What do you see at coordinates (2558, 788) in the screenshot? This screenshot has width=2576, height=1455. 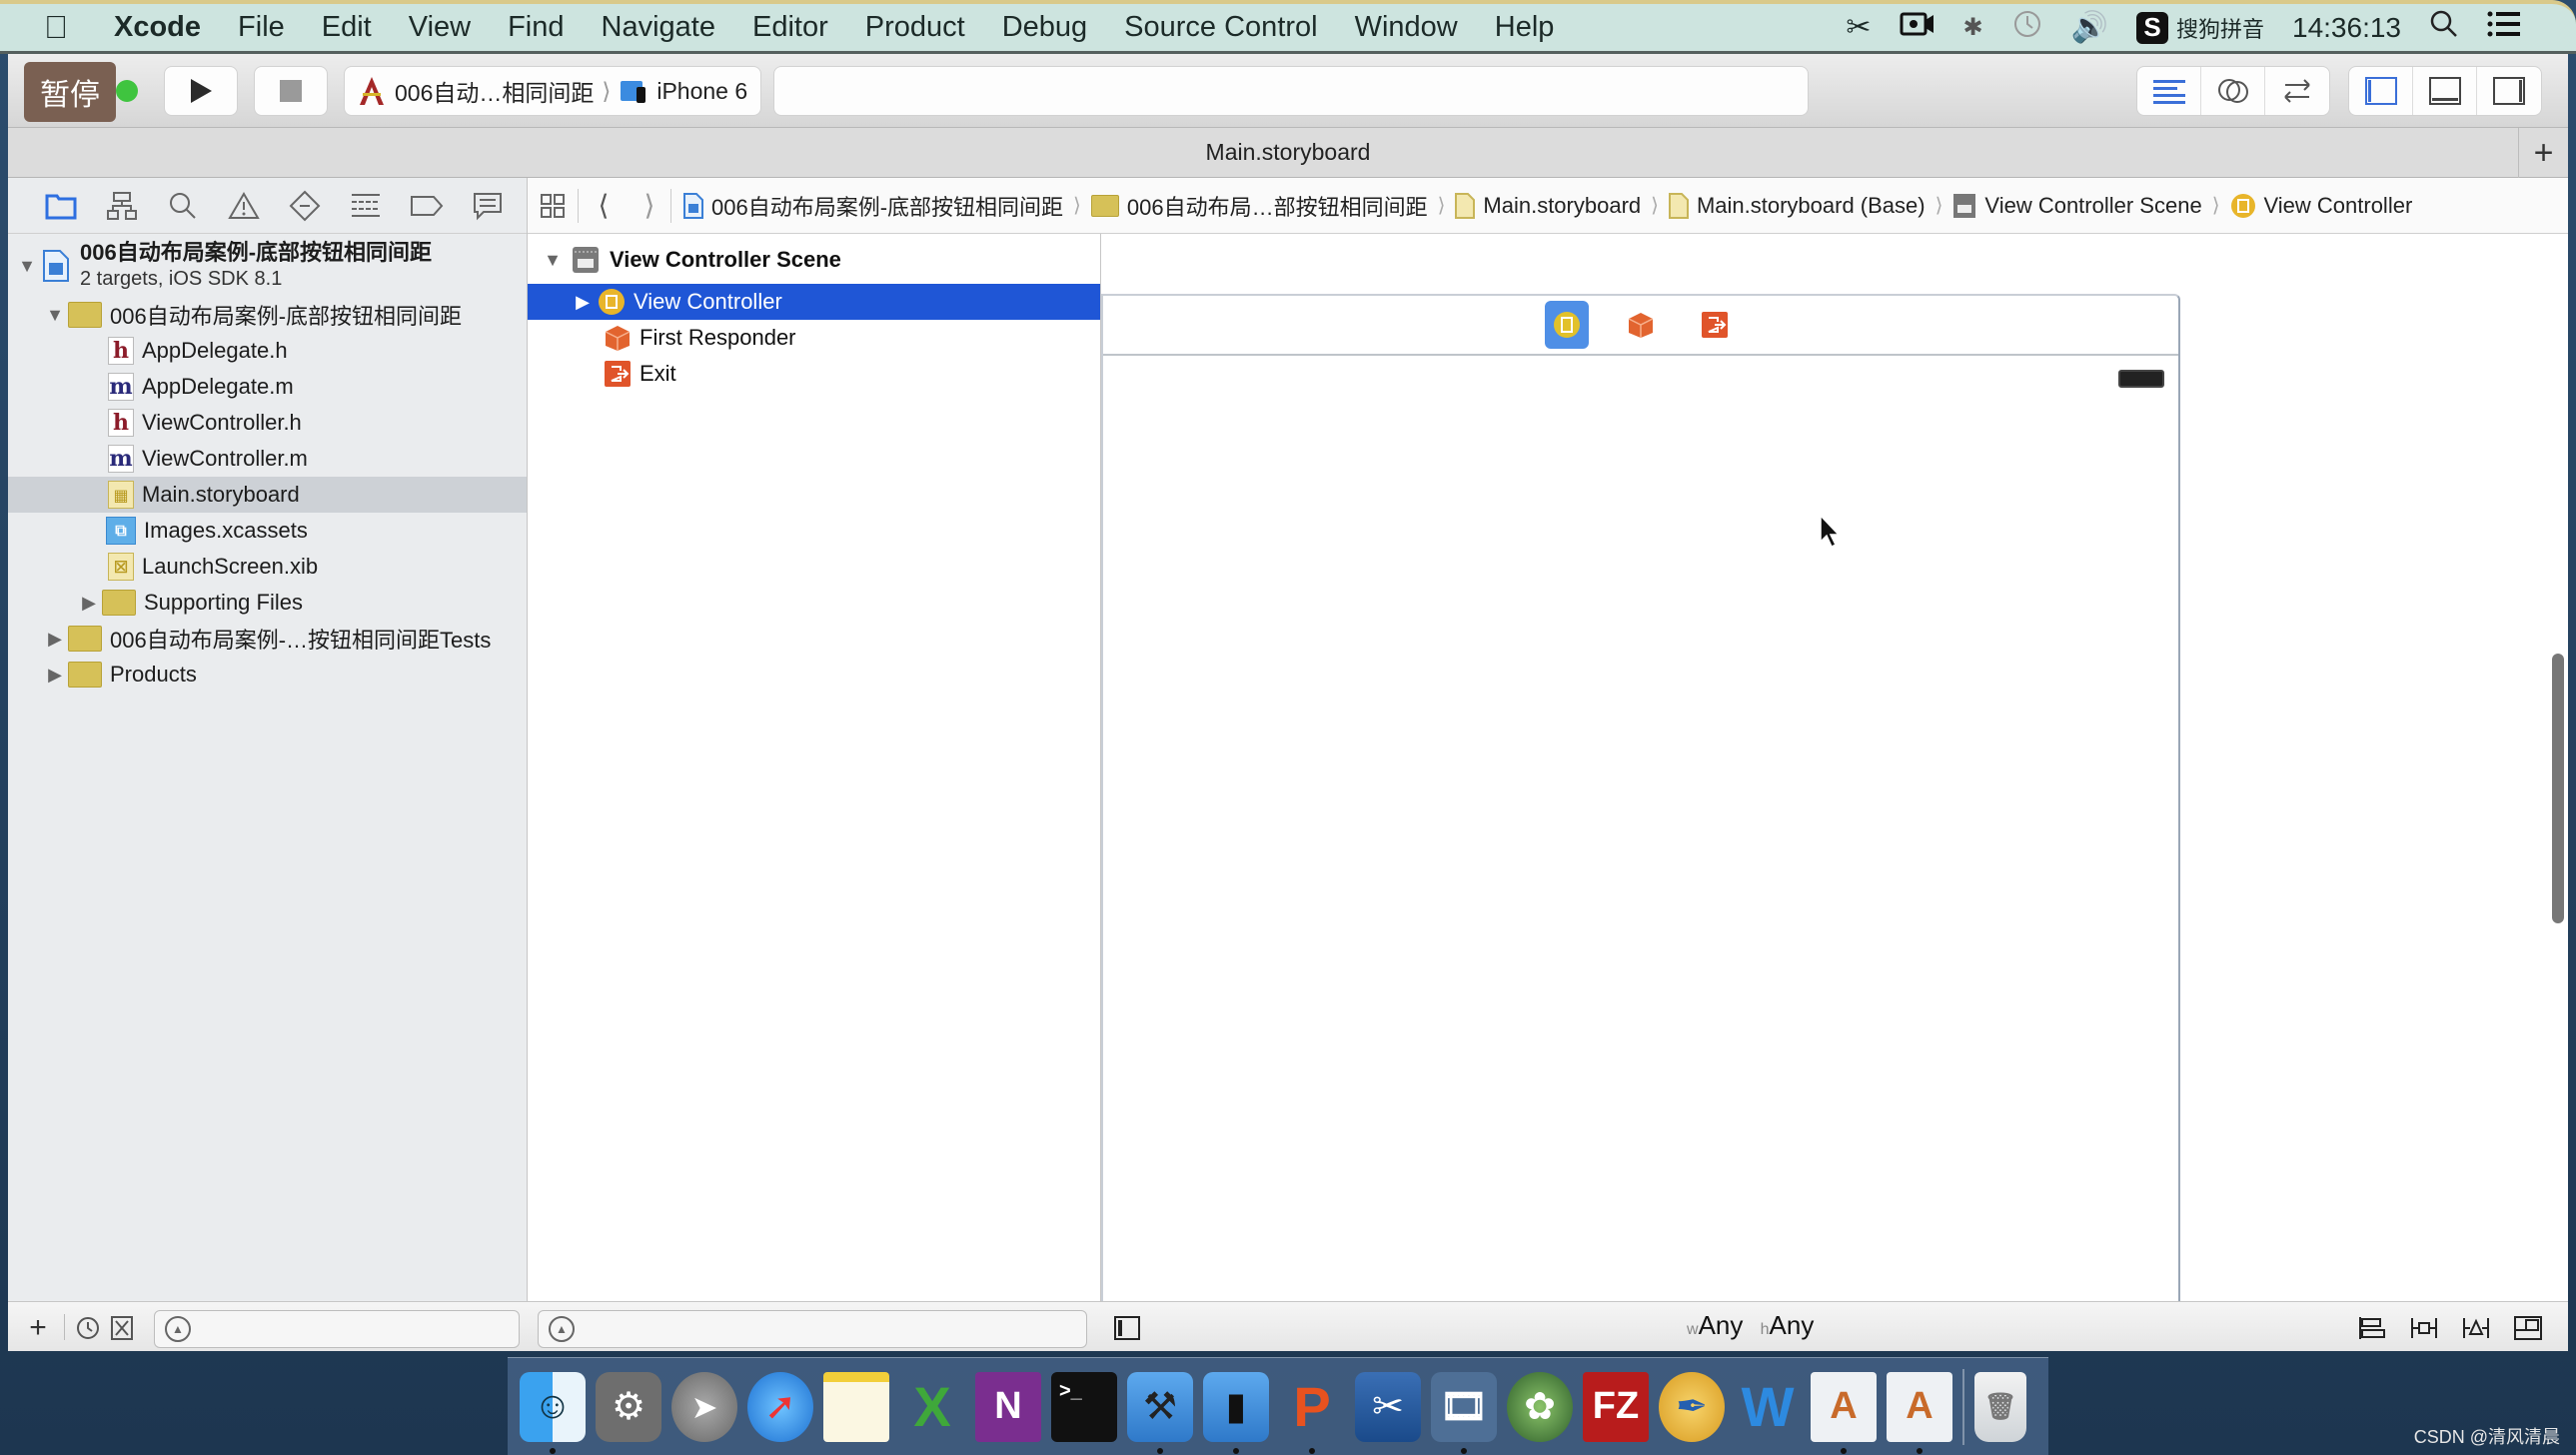 I see `canvas-vertical-scrollbar` at bounding box center [2558, 788].